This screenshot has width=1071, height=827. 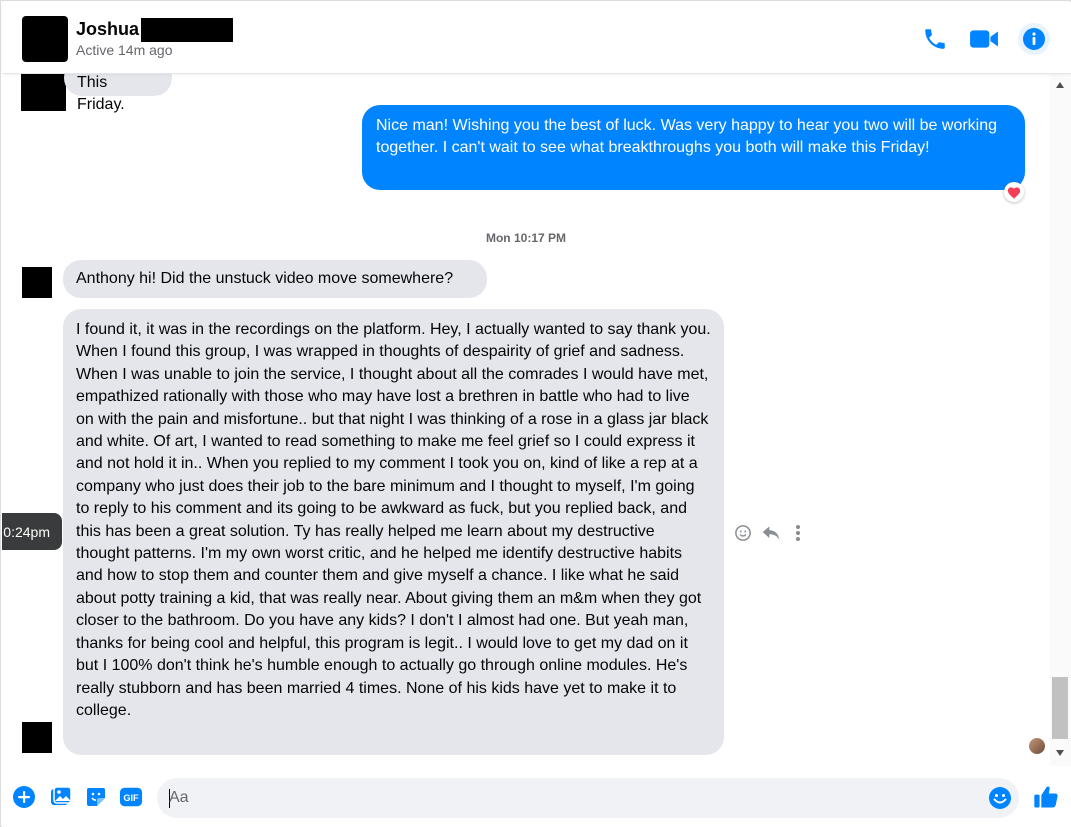 I want to click on emoji-picker-button, so click(x=1000, y=798).